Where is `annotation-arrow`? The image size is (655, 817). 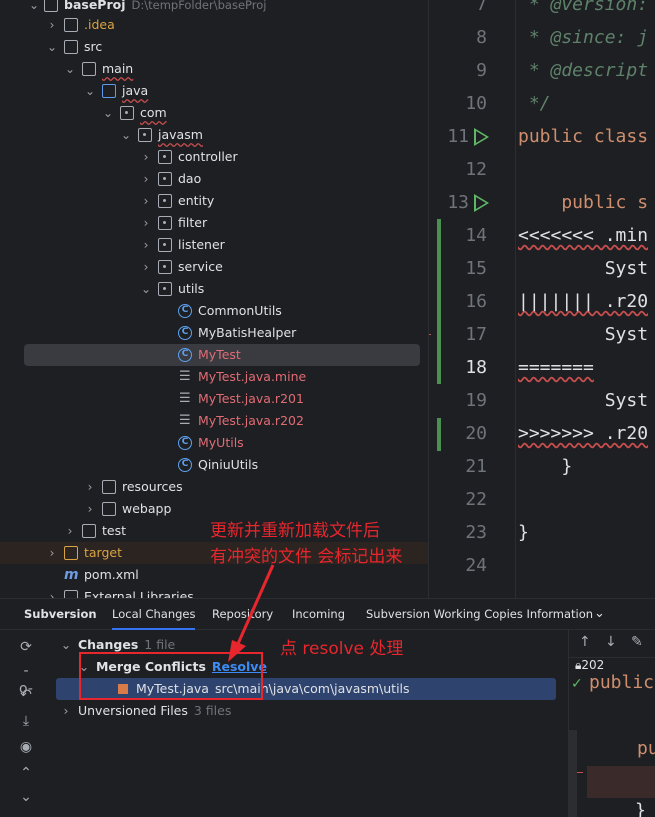
annotation-arrow is located at coordinates (251, 613).